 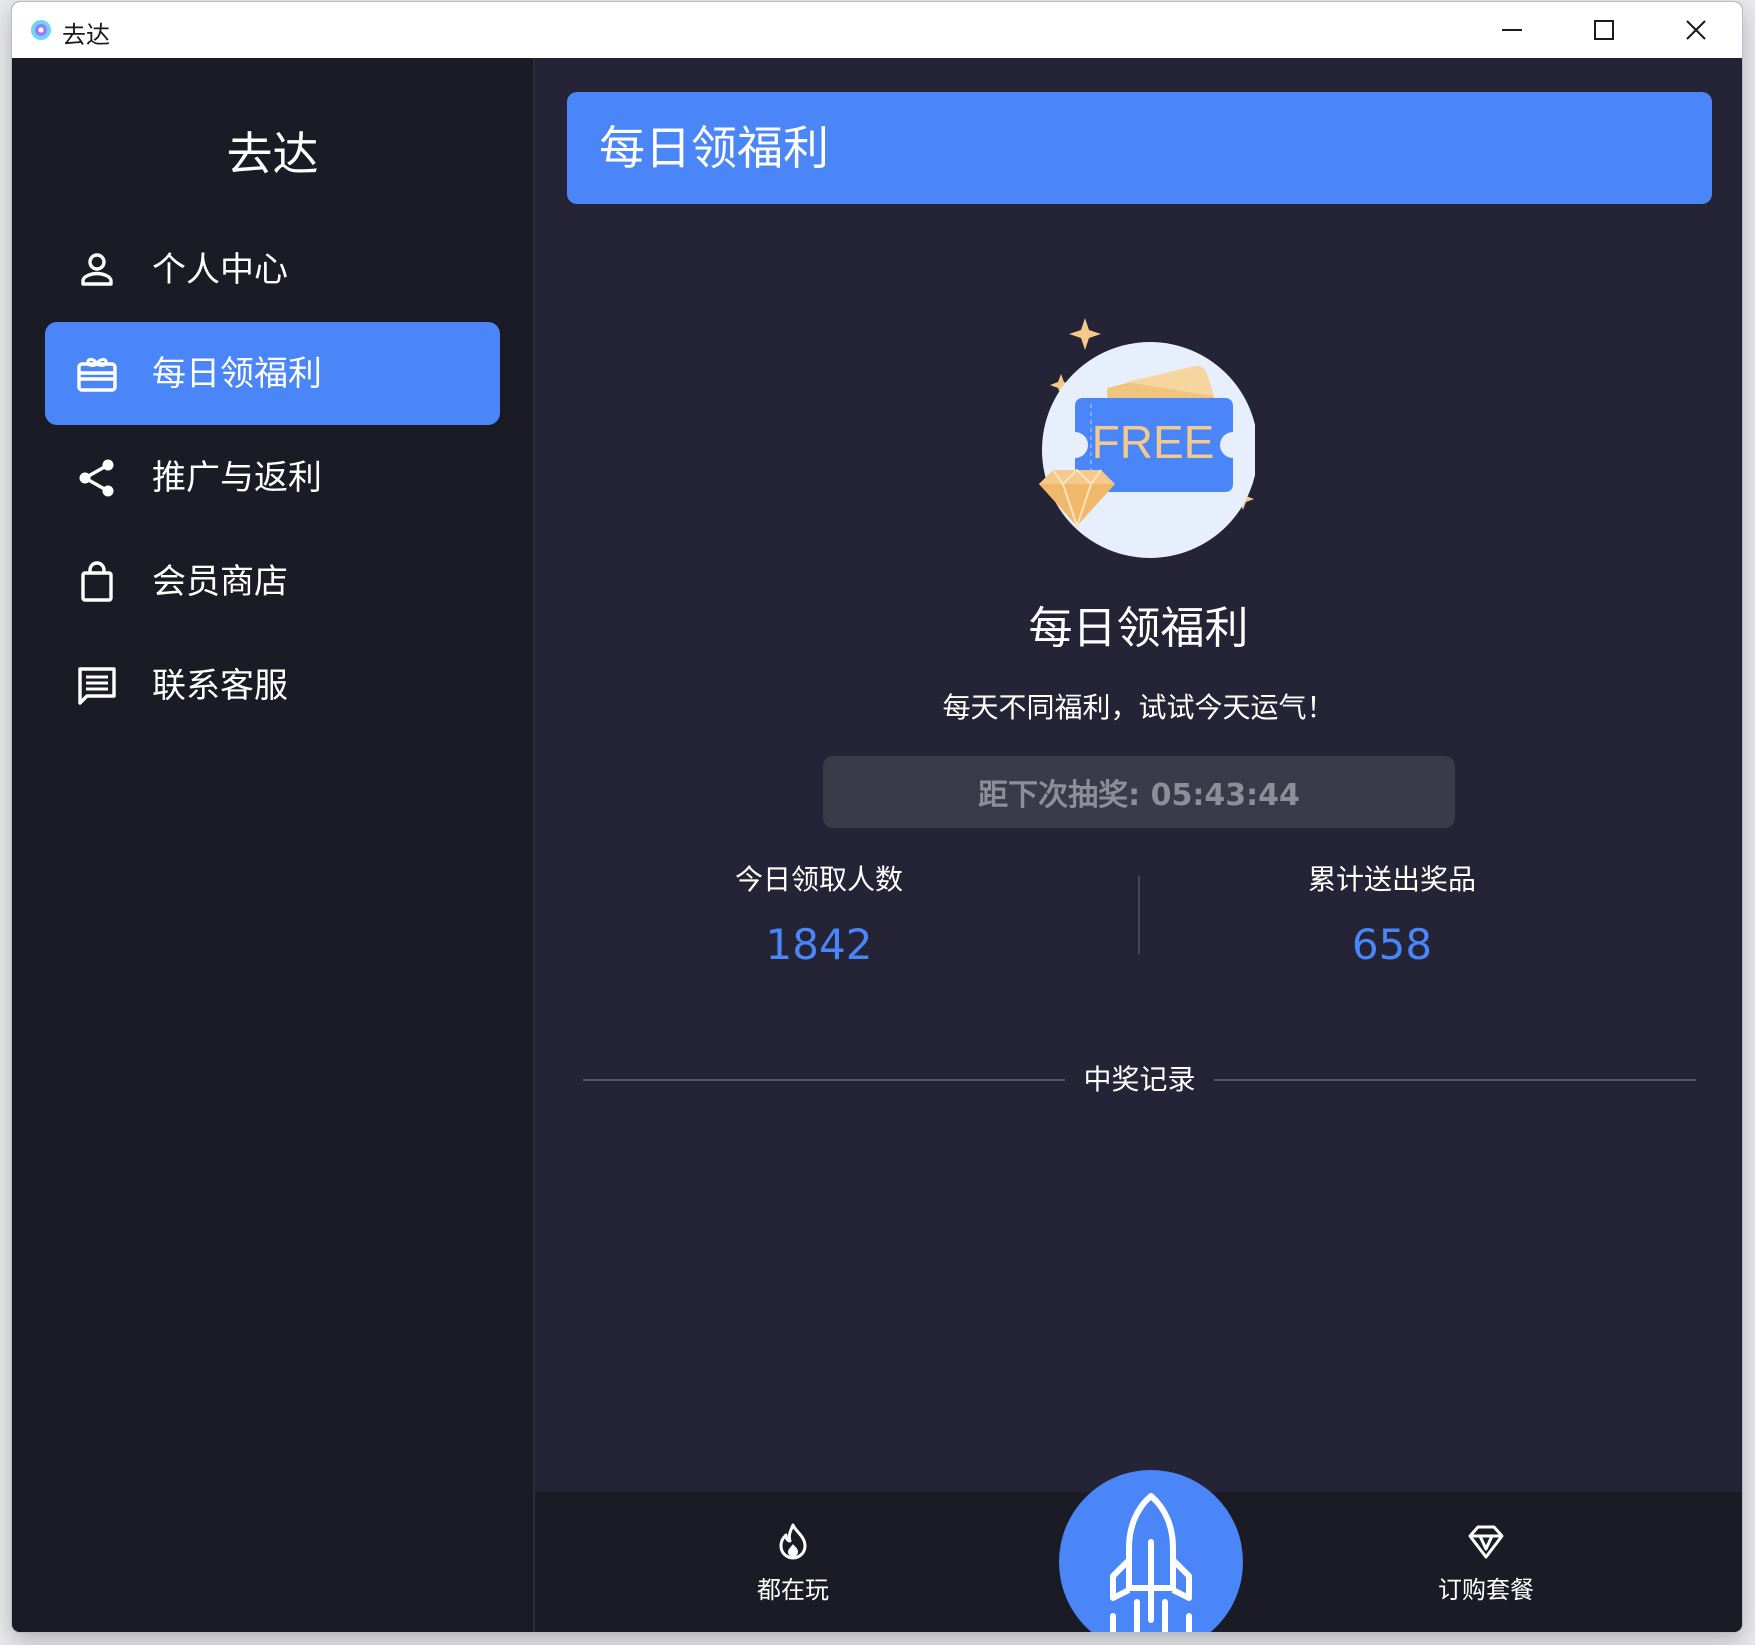 I want to click on sidebar-item-label: 会员商店, so click(x=220, y=582).